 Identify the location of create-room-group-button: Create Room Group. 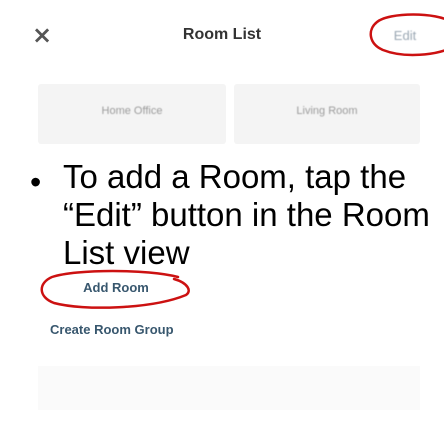
(112, 330).